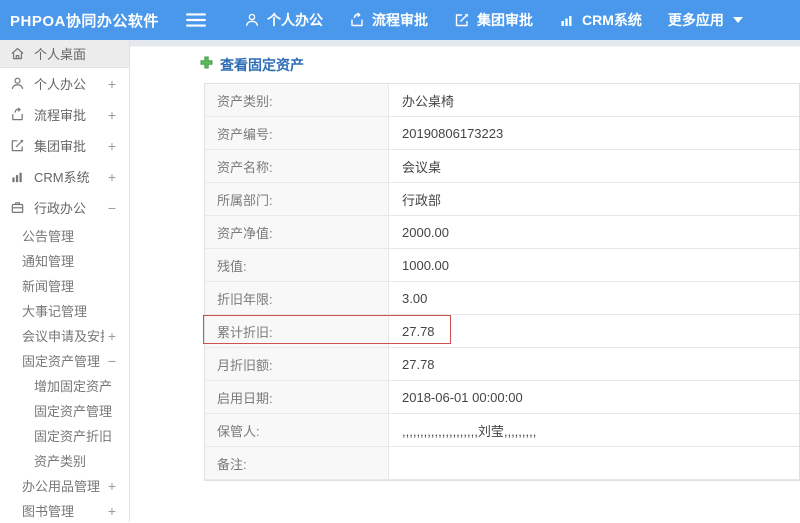 The image size is (800, 523). What do you see at coordinates (64, 460) in the screenshot?
I see `sidebar-item-asset-category: 资产类别` at bounding box center [64, 460].